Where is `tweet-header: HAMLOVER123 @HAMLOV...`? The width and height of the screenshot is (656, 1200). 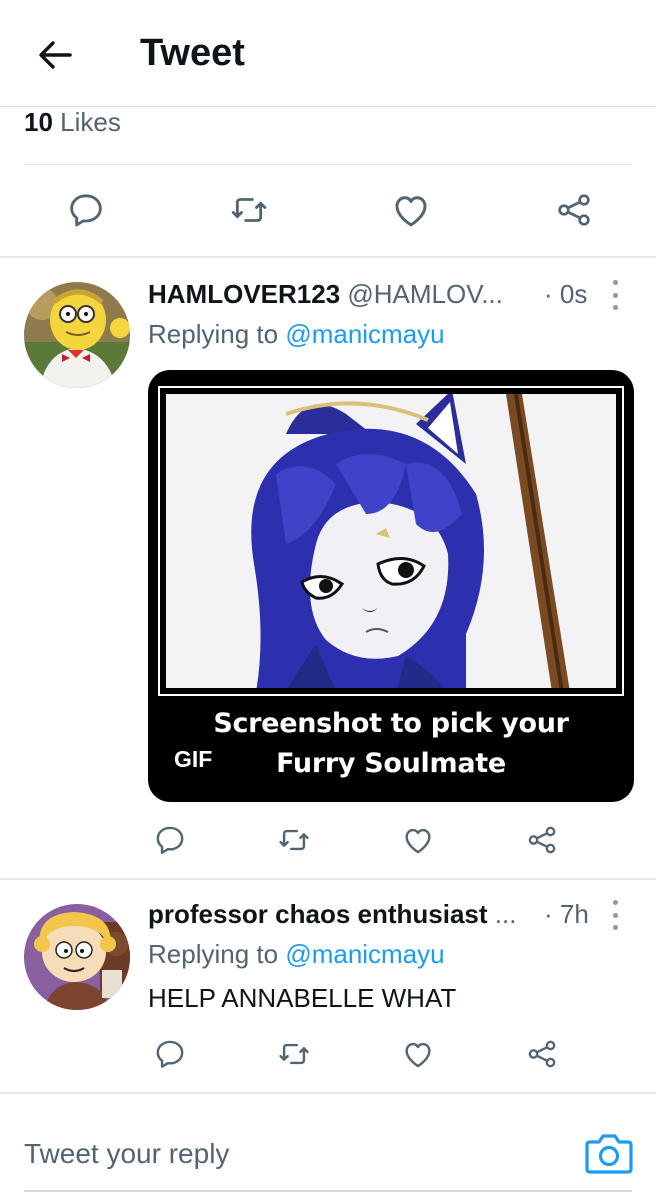 tweet-header: HAMLOVER123 @HAMLOV... is located at coordinates (325, 294).